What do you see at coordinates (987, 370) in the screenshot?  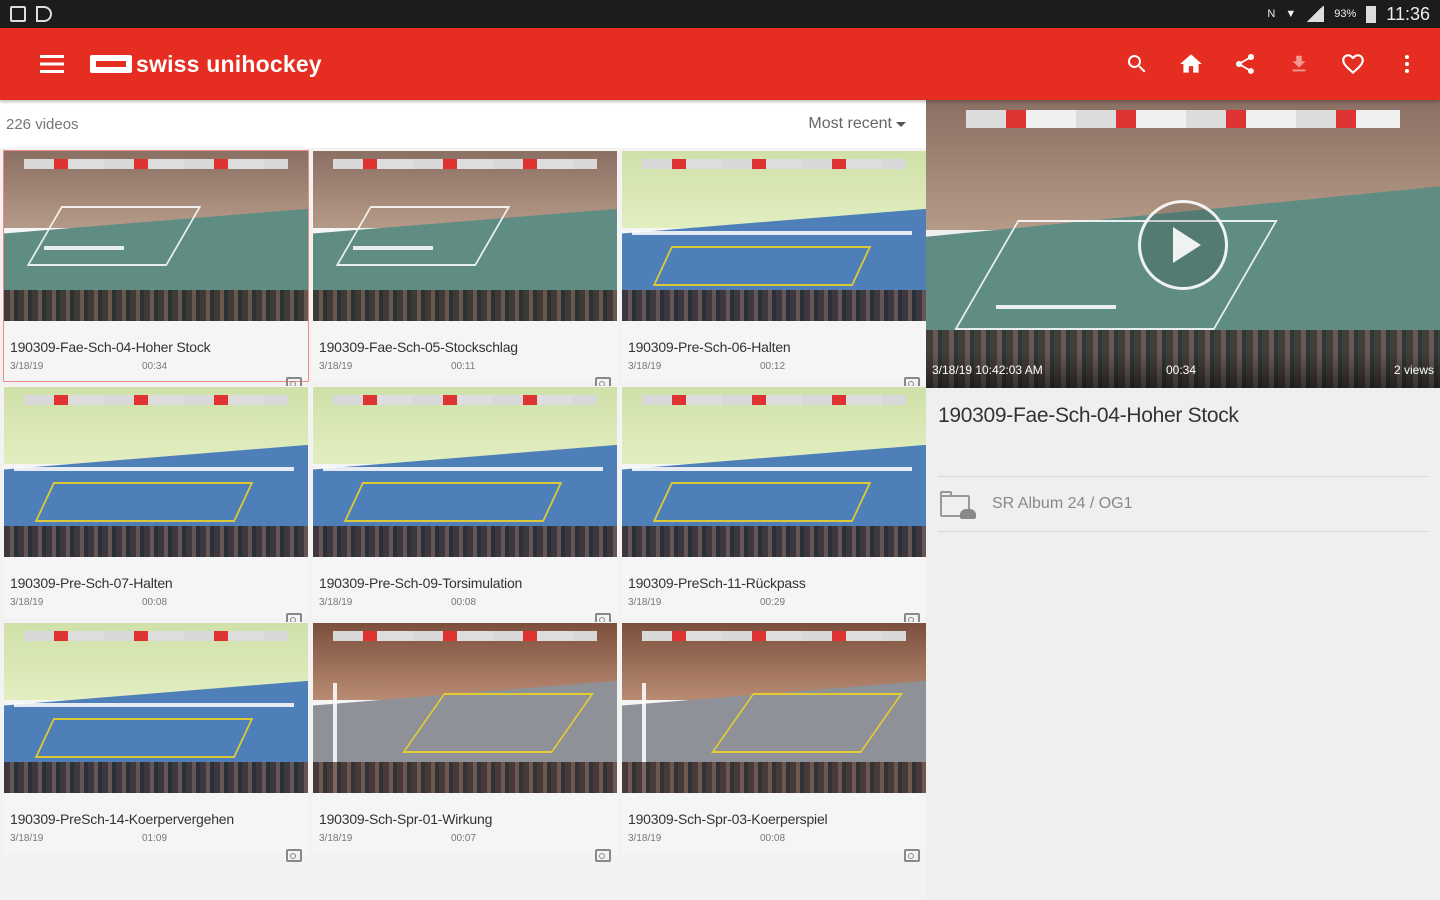 I see `video-timestamp: 3/18/19 10:42:03 AM` at bounding box center [987, 370].